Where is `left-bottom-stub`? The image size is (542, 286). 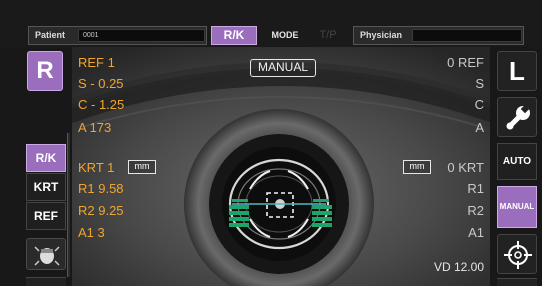
left-bottom-stub is located at coordinates (46, 281).